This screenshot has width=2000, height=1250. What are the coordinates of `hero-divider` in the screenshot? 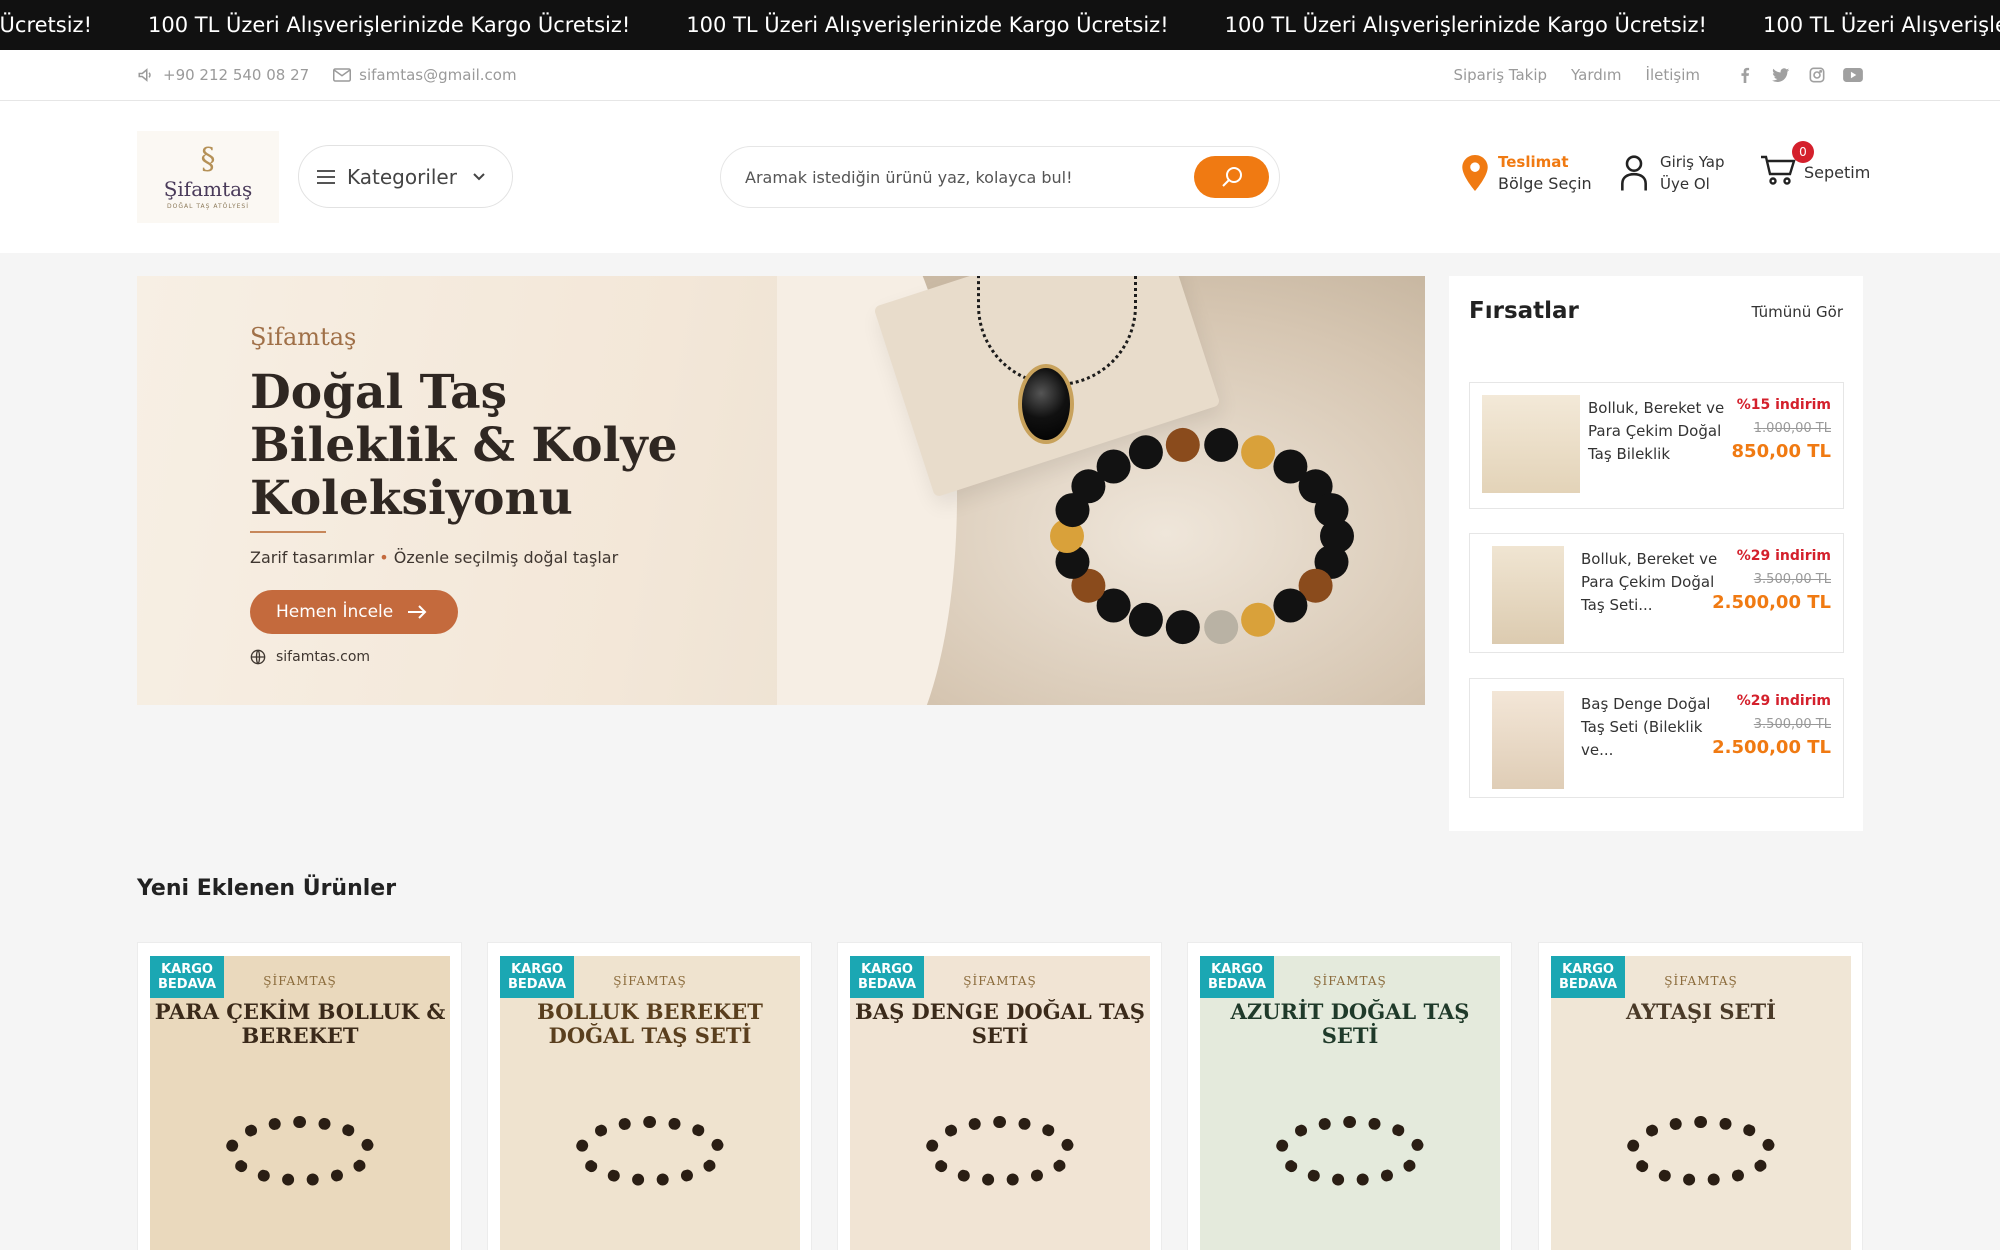 It's located at (288, 532).